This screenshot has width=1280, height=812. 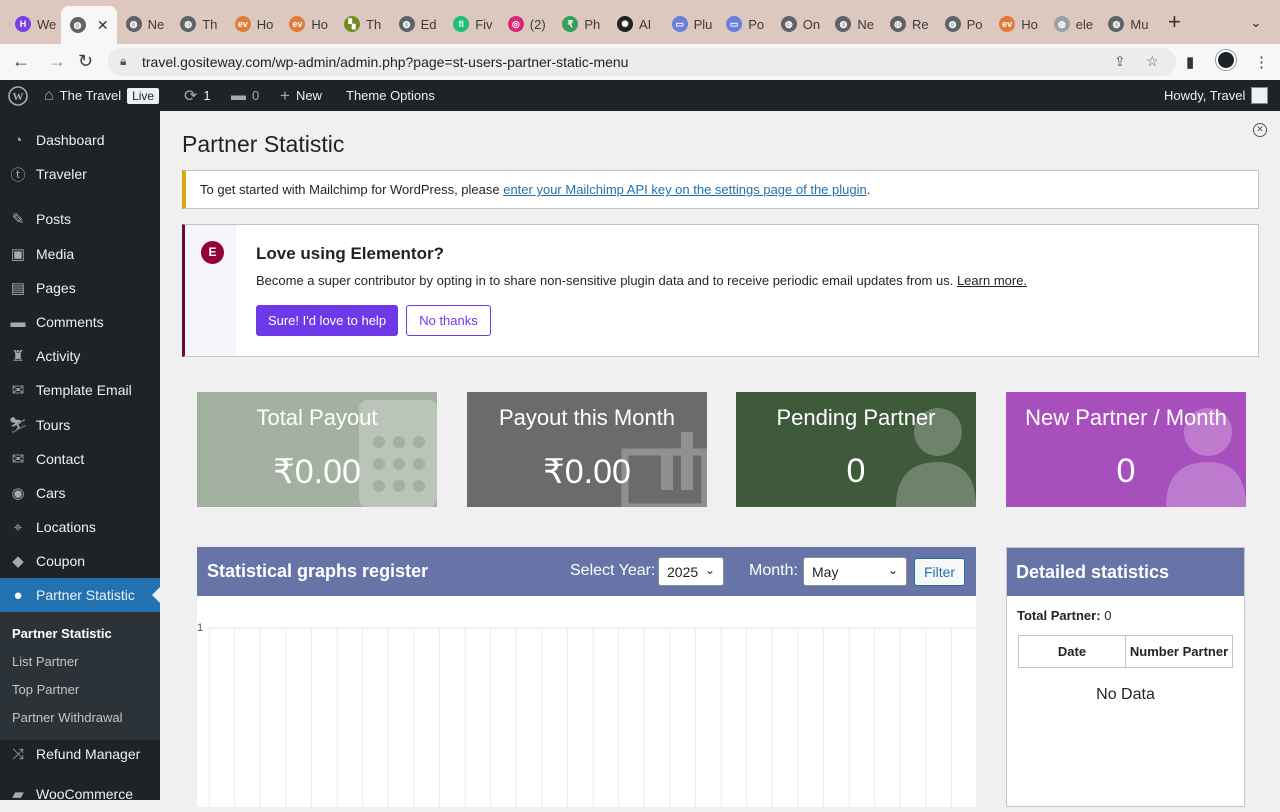 I want to click on comment-icon: ▬, so click(x=238, y=95).